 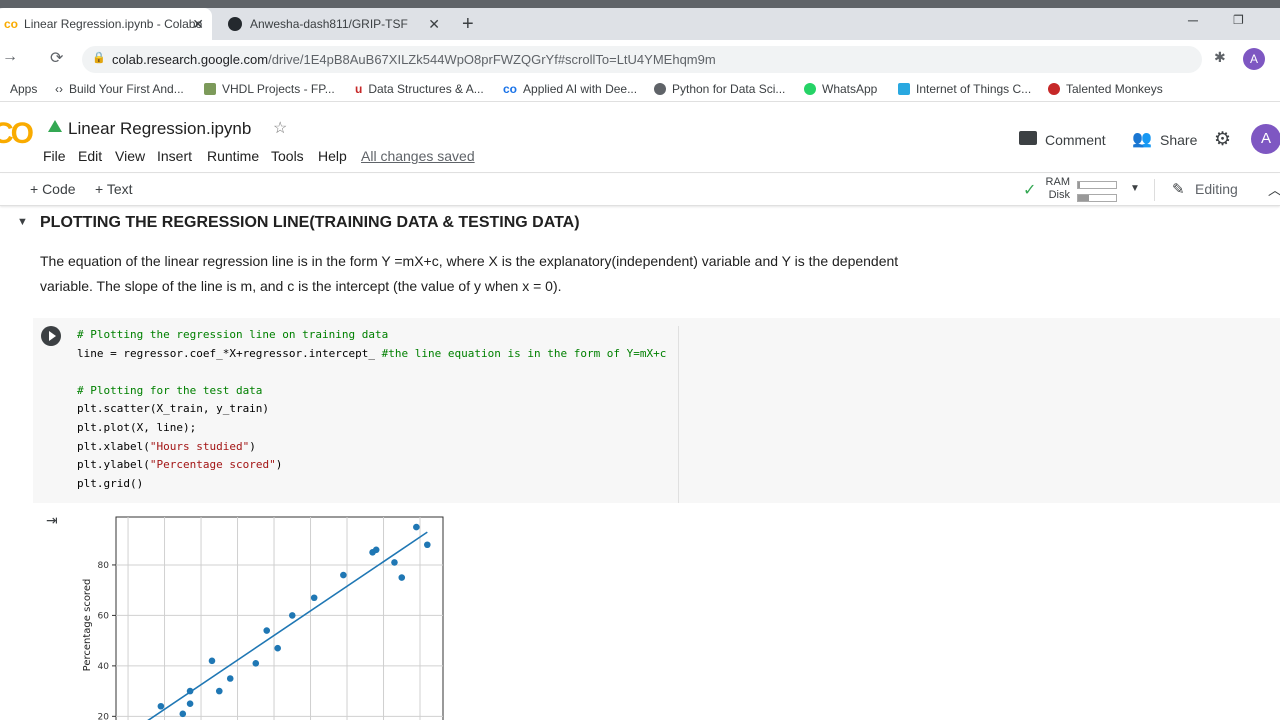 What do you see at coordinates (233, 156) in the screenshot?
I see `menu-runtime: Runtime` at bounding box center [233, 156].